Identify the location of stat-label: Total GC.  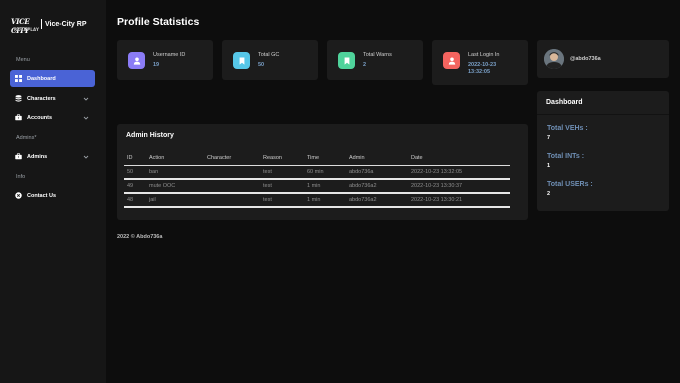
(269, 55).